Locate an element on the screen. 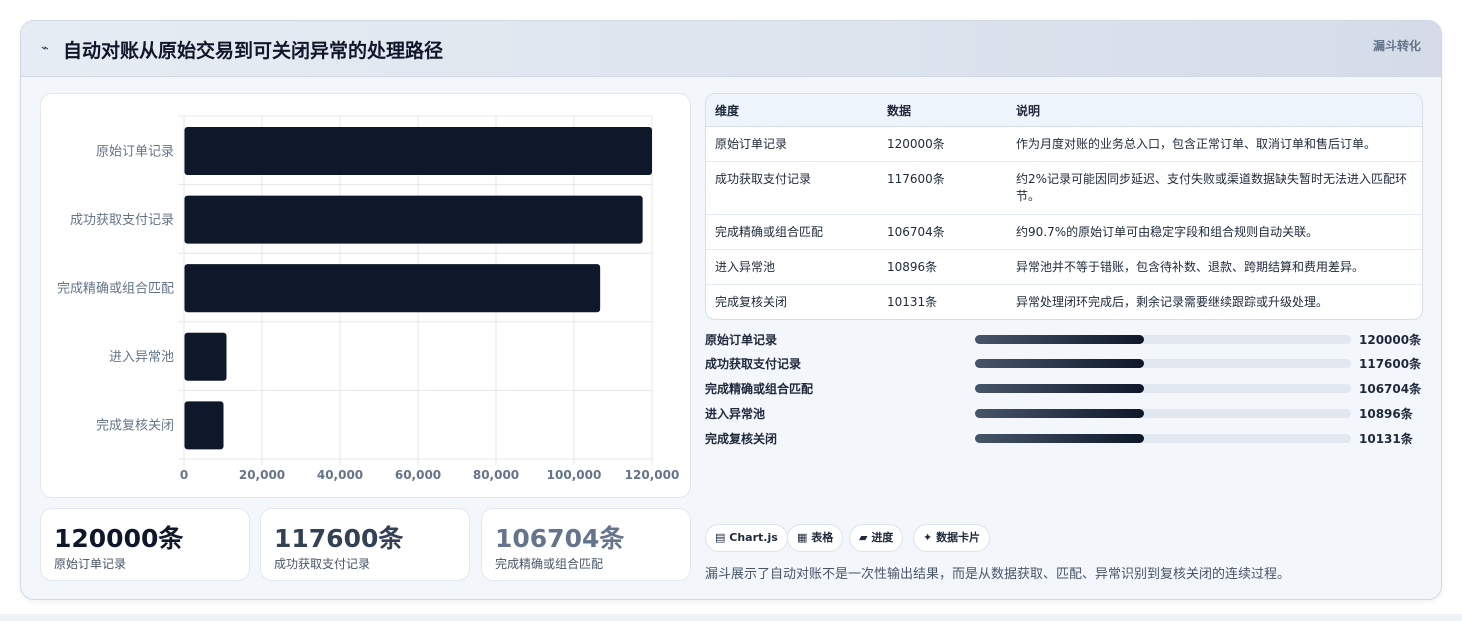  kpi-value: 106704条 is located at coordinates (560, 538).